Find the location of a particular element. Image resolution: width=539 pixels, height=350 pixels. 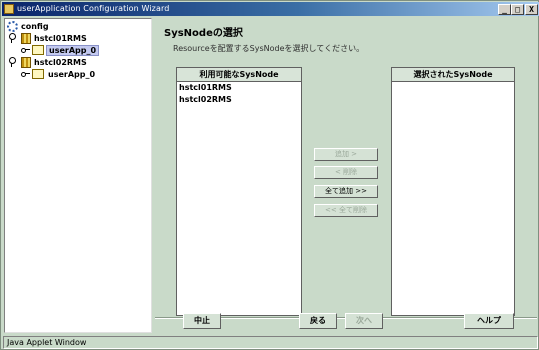

next-button: 次へ is located at coordinates (364, 321).